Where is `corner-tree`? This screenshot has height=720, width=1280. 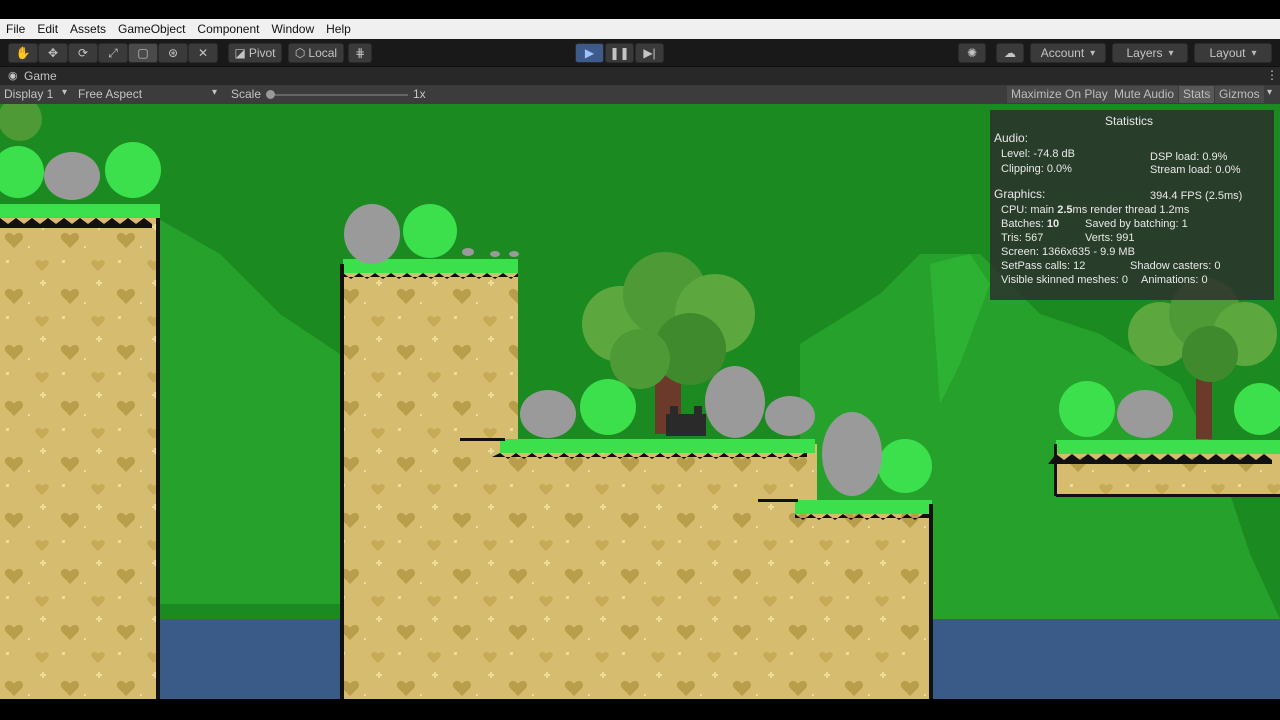
corner-tree is located at coordinates (21, 122).